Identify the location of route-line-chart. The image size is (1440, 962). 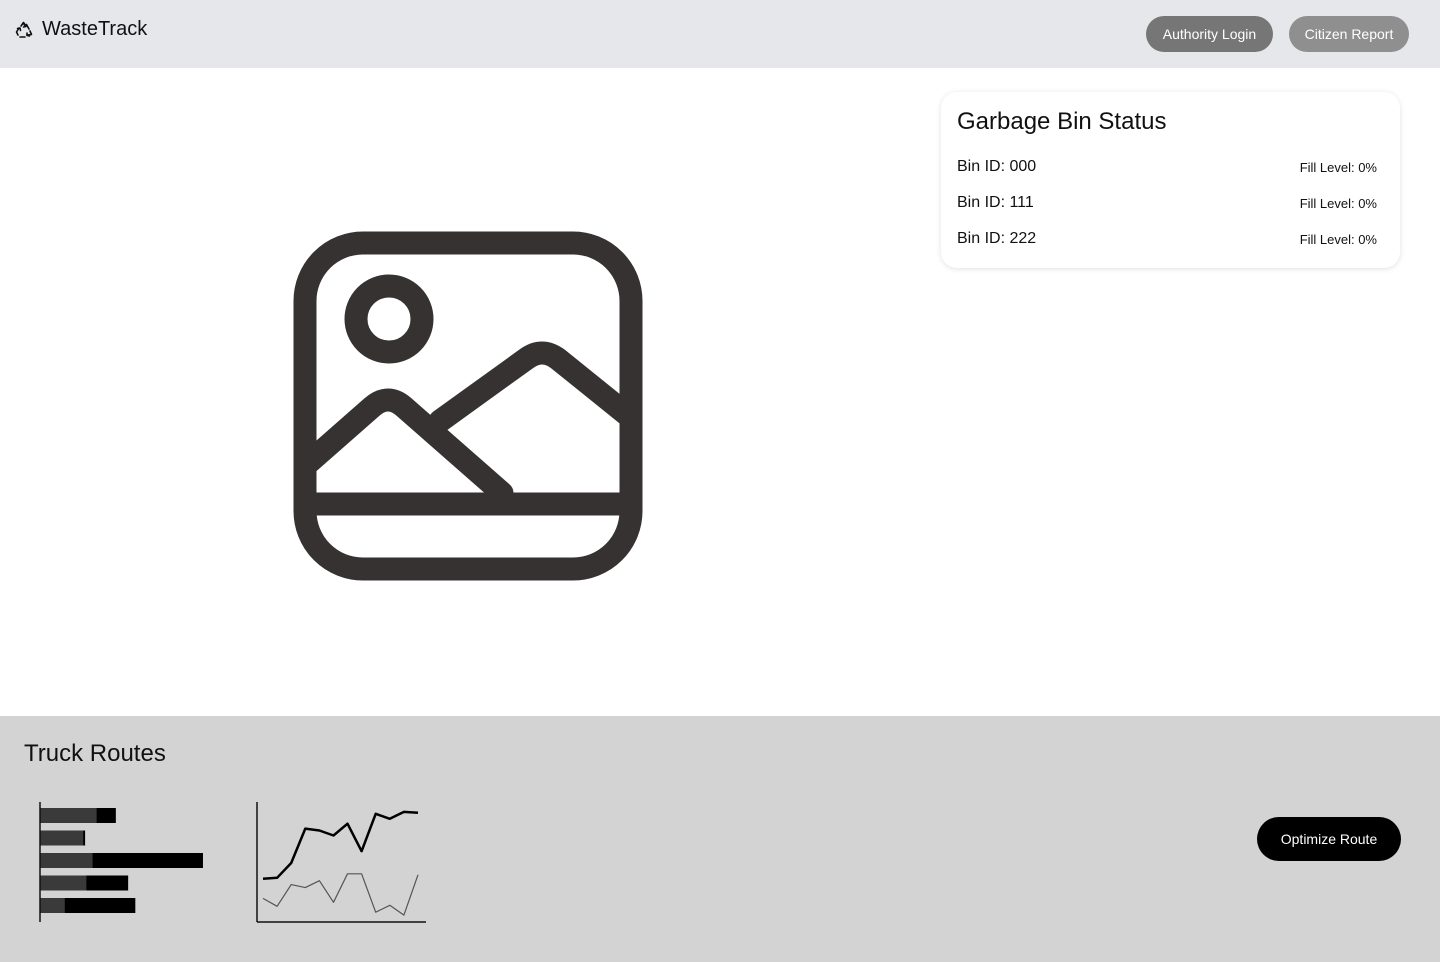
(341, 862).